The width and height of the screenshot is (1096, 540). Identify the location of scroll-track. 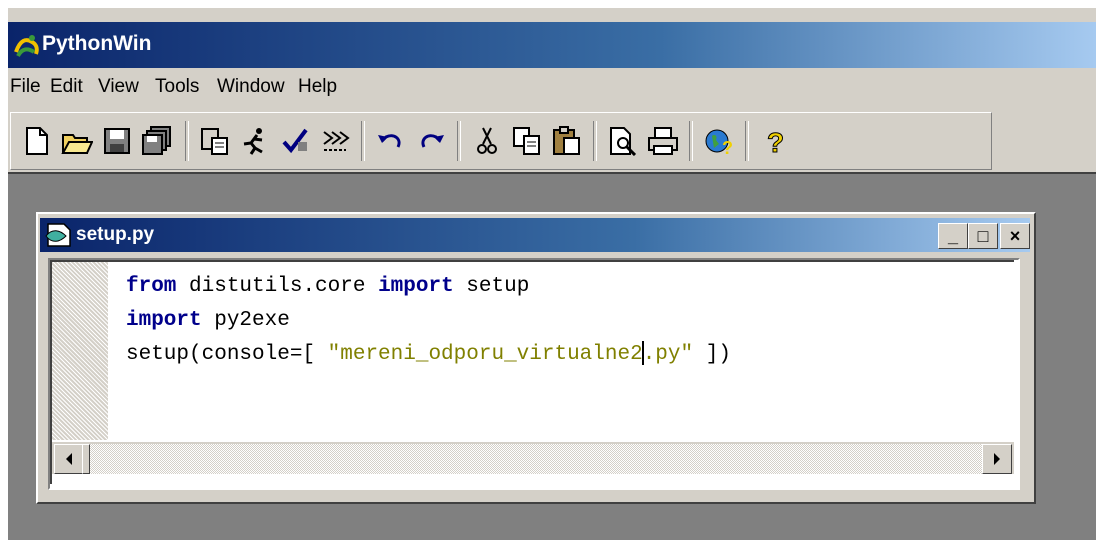
(533, 459).